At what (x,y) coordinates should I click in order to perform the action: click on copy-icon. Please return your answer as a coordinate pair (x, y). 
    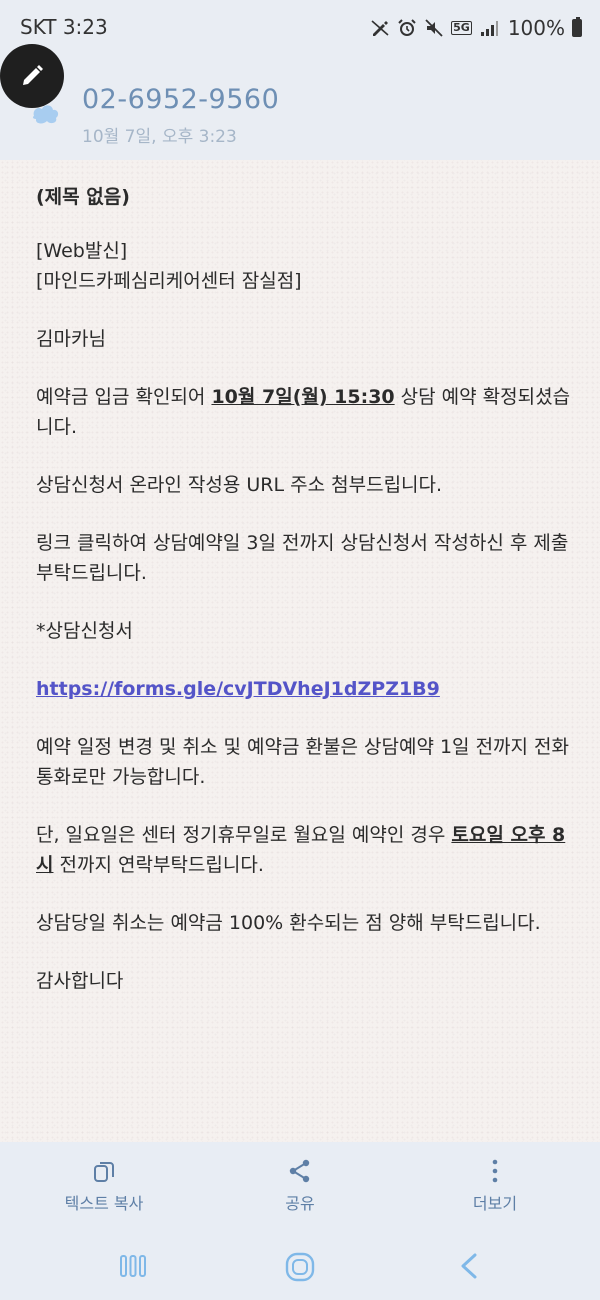
    Looking at the image, I should click on (104, 1172).